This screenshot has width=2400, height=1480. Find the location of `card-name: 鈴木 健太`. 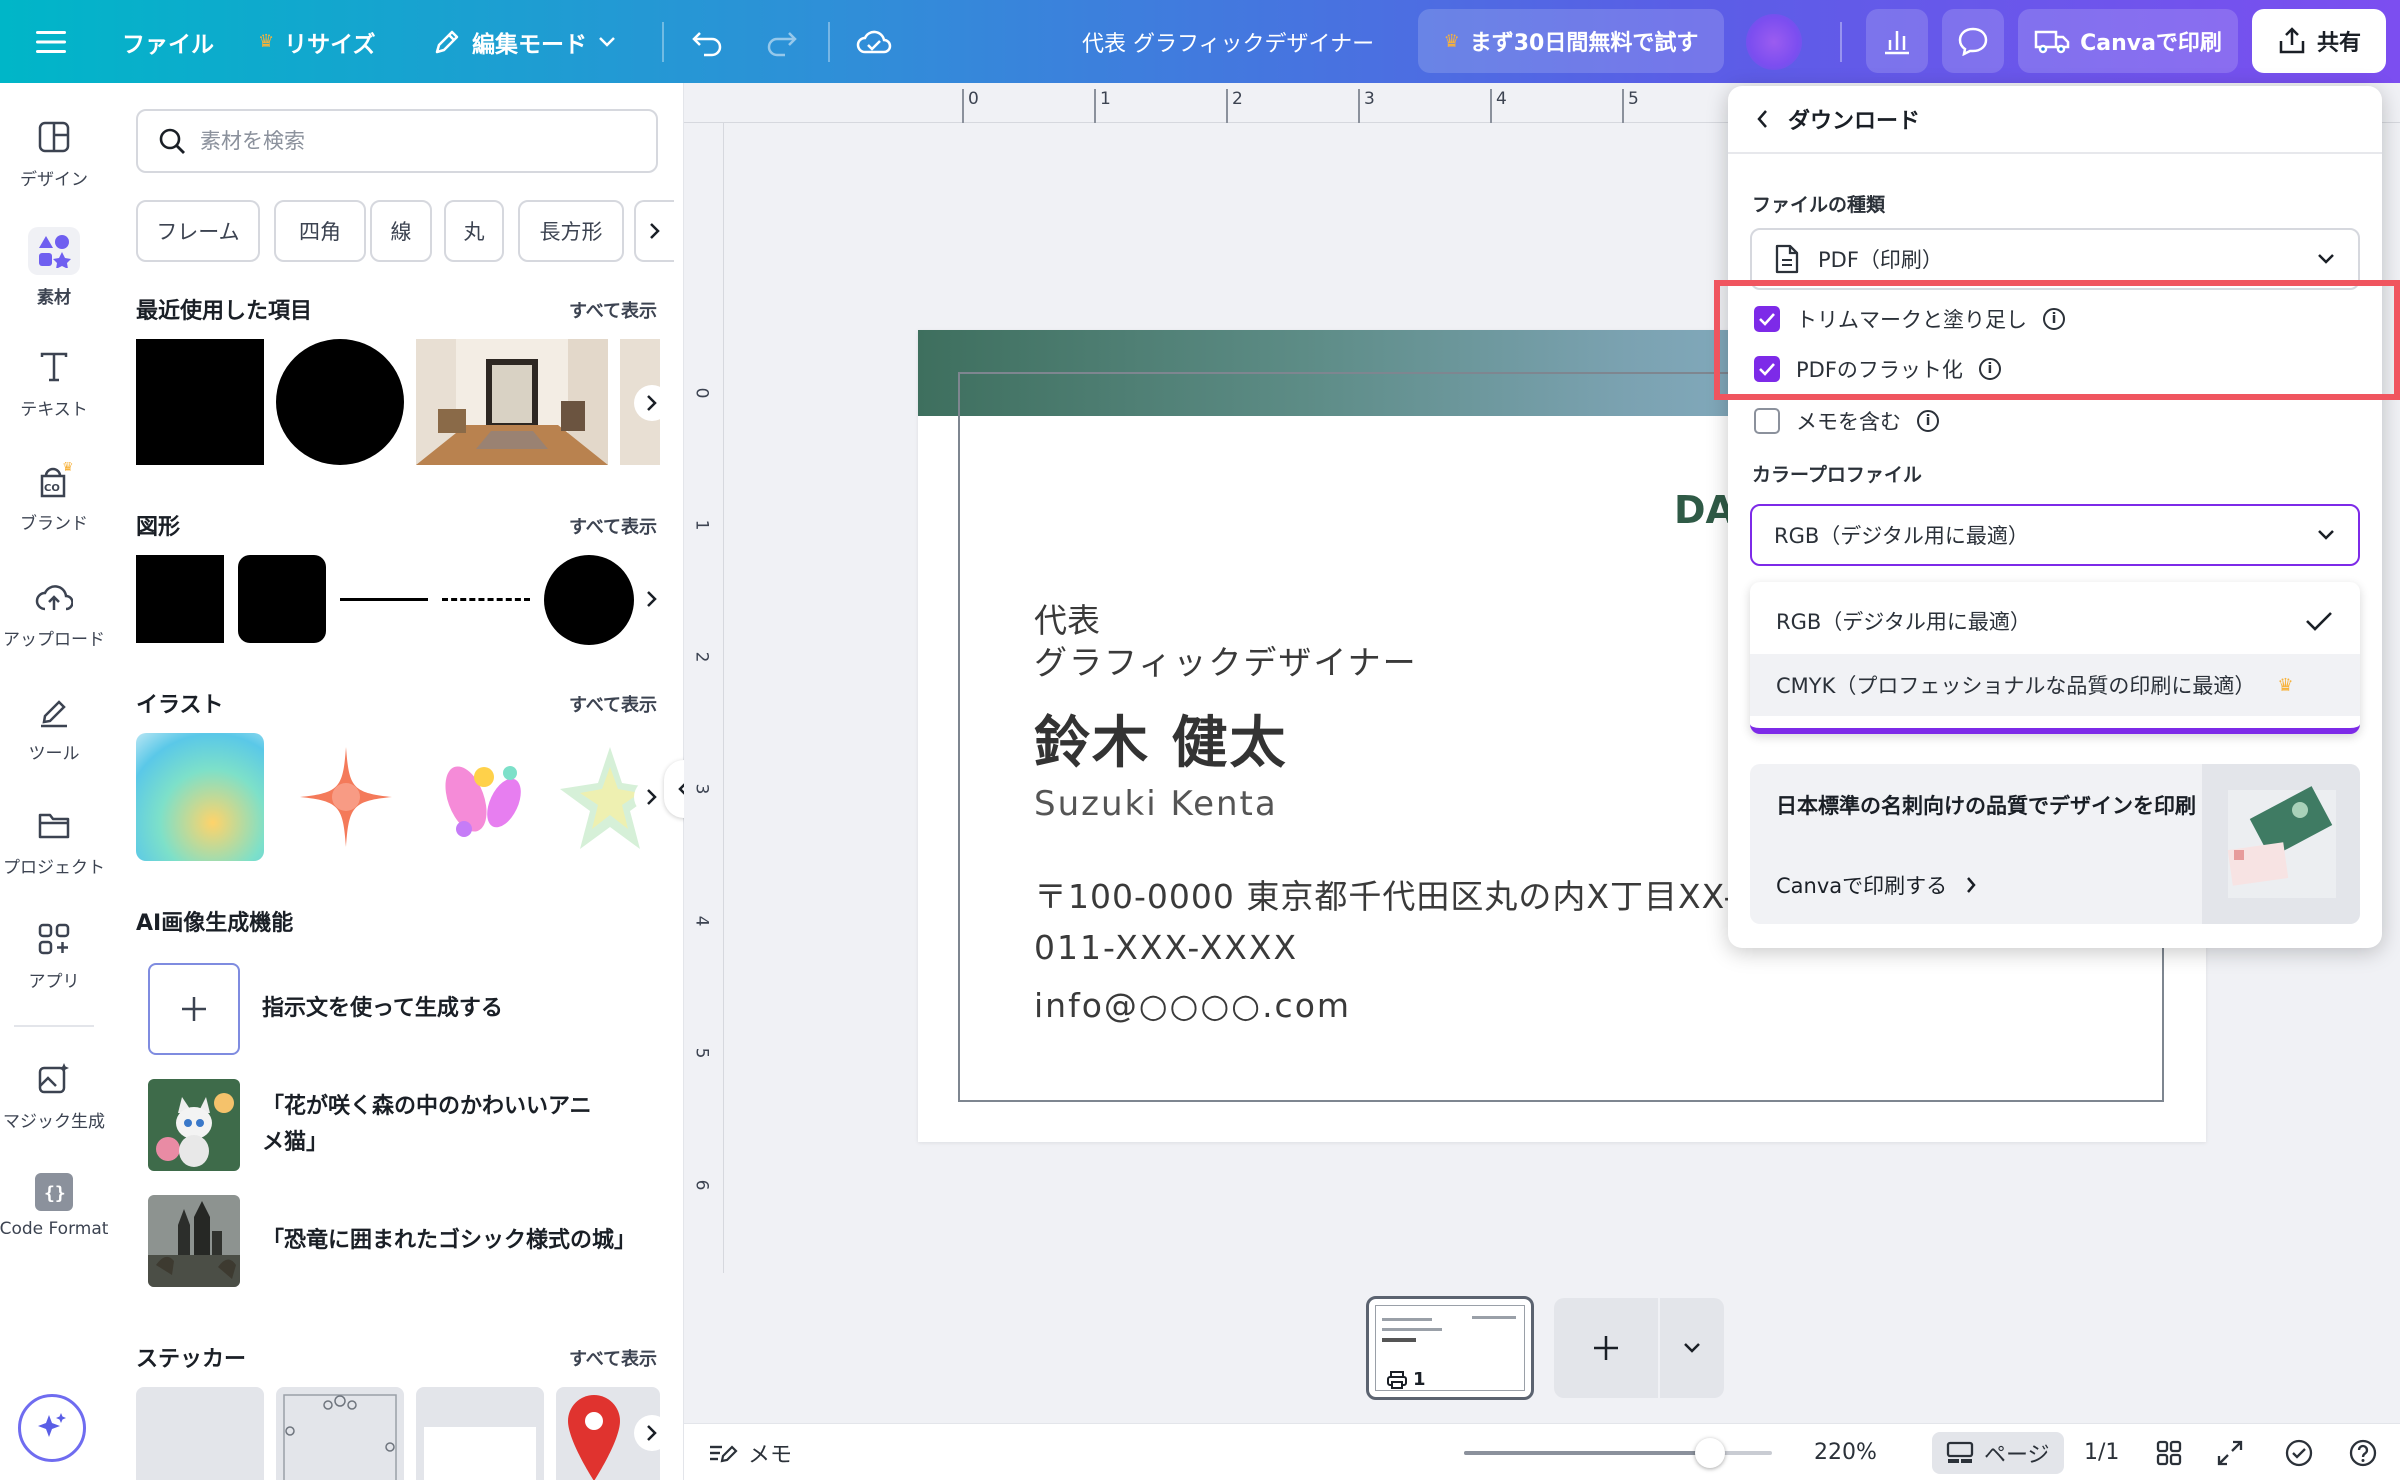

card-name: 鈴木 健太 is located at coordinates (1161, 738).